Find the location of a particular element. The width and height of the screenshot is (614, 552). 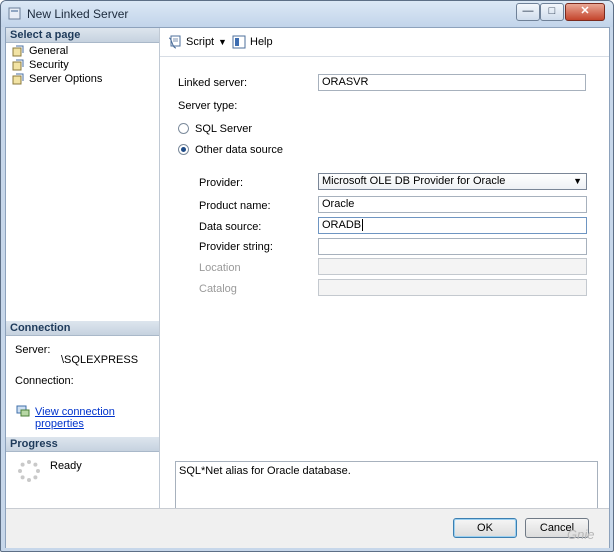

data-source-value: ORADB is located at coordinates (342, 225).